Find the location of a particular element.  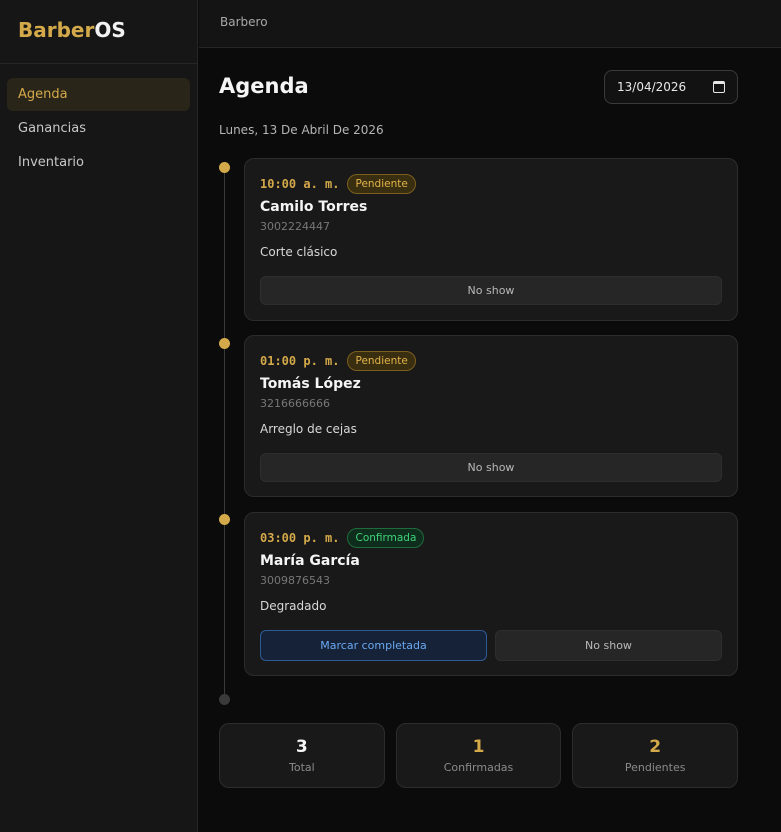

timeline-dot-end is located at coordinates (224, 699).